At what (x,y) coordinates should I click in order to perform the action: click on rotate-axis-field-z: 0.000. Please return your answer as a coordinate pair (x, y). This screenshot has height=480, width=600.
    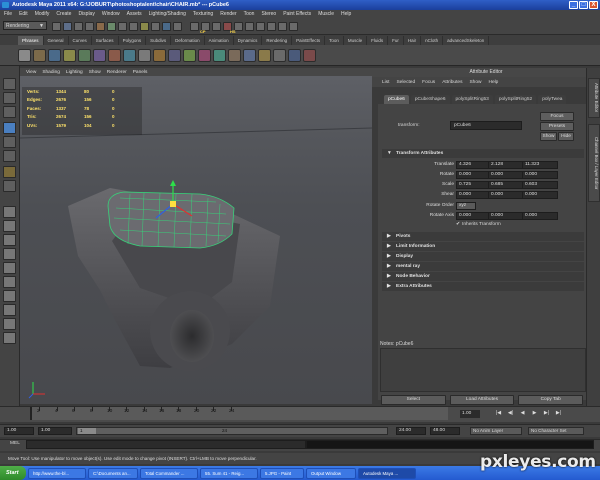
    Looking at the image, I should click on (540, 216).